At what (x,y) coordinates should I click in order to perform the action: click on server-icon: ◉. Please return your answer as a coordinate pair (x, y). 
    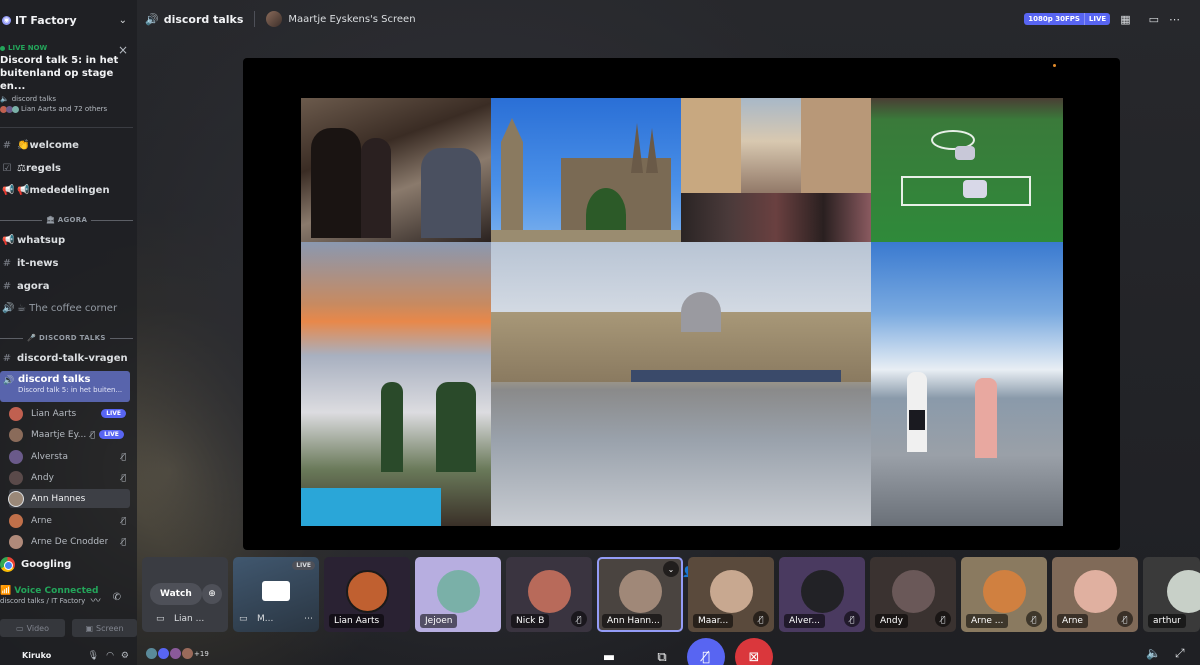
    Looking at the image, I should click on (6, 20).